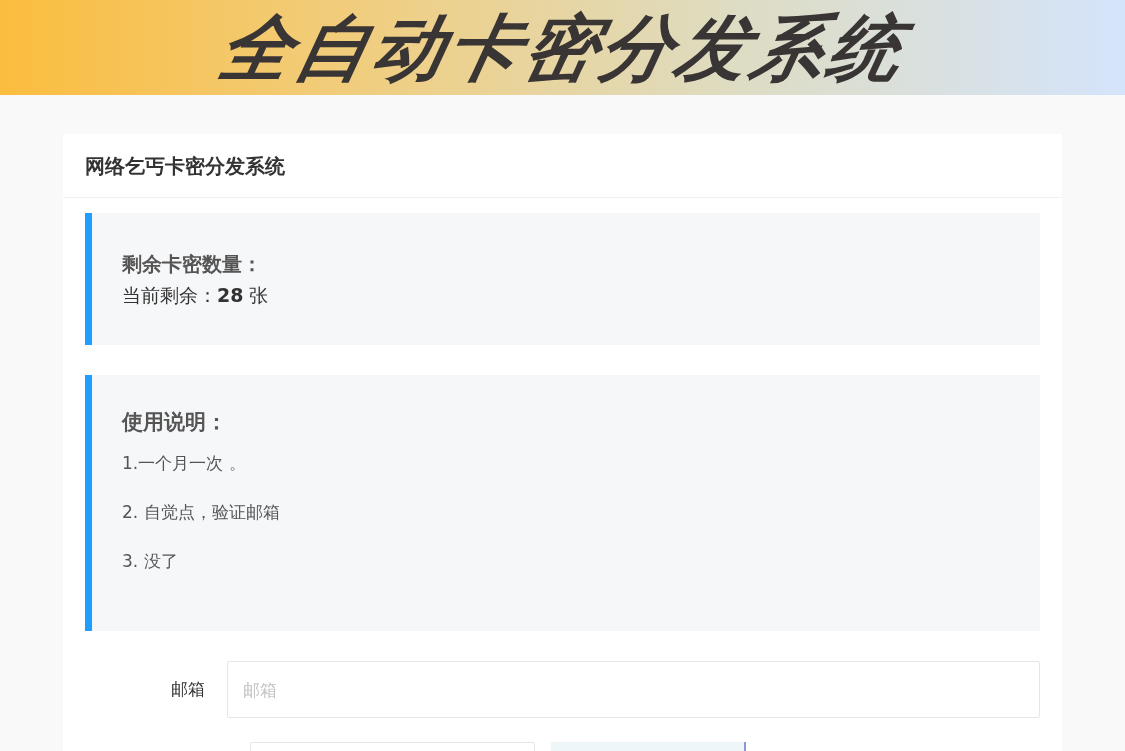 Image resolution: width=1125 pixels, height=751 pixels. Describe the element at coordinates (196, 295) in the screenshot. I see `stock-text: 当前剩余：28 张` at that location.